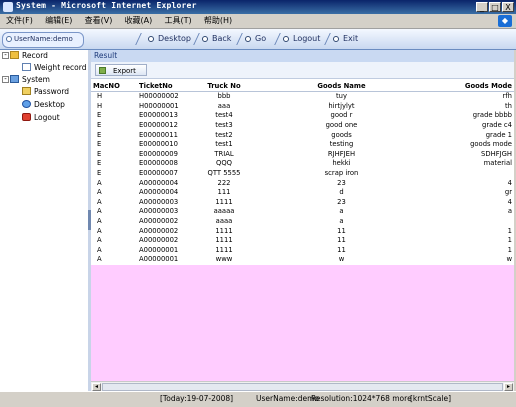 The height and width of the screenshot is (407, 516). What do you see at coordinates (341, 201) in the screenshot?
I see `table-cell: 23` at bounding box center [341, 201].